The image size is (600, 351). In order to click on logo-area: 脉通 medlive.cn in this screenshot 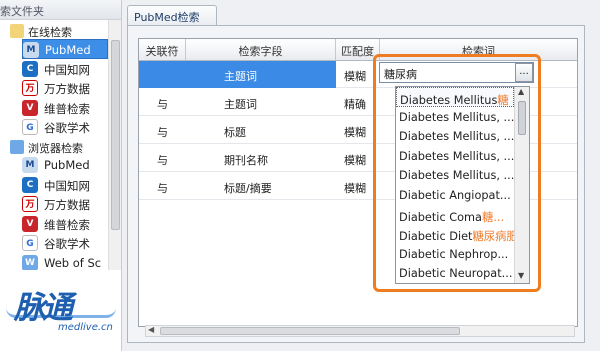, I will do `click(60, 310)`.